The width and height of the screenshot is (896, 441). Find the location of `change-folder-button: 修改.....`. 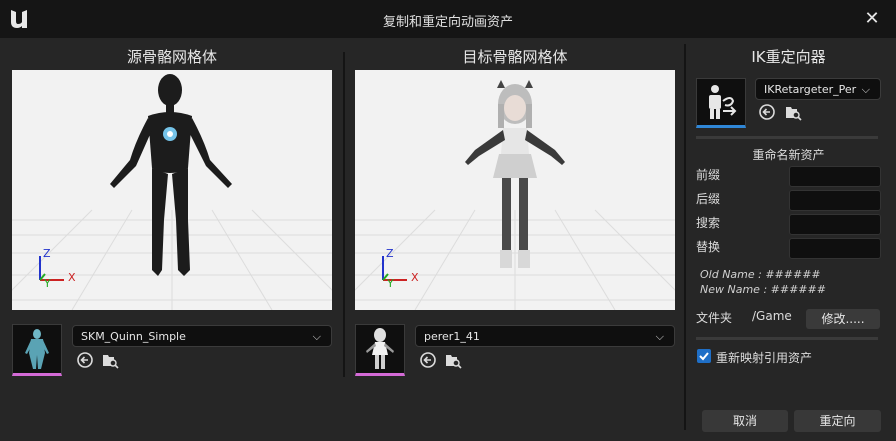

change-folder-button: 修改..... is located at coordinates (843, 319).